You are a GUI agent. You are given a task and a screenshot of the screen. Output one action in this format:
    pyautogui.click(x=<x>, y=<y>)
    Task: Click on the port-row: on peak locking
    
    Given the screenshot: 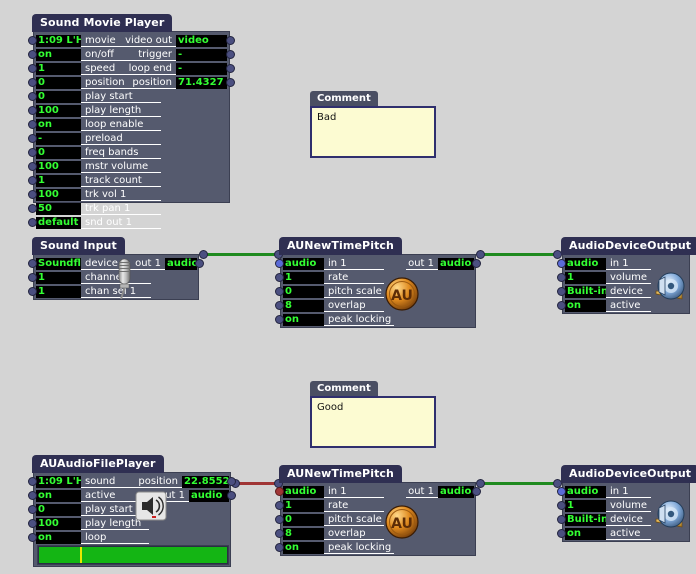 What is the action you would take?
    pyautogui.click(x=337, y=548)
    